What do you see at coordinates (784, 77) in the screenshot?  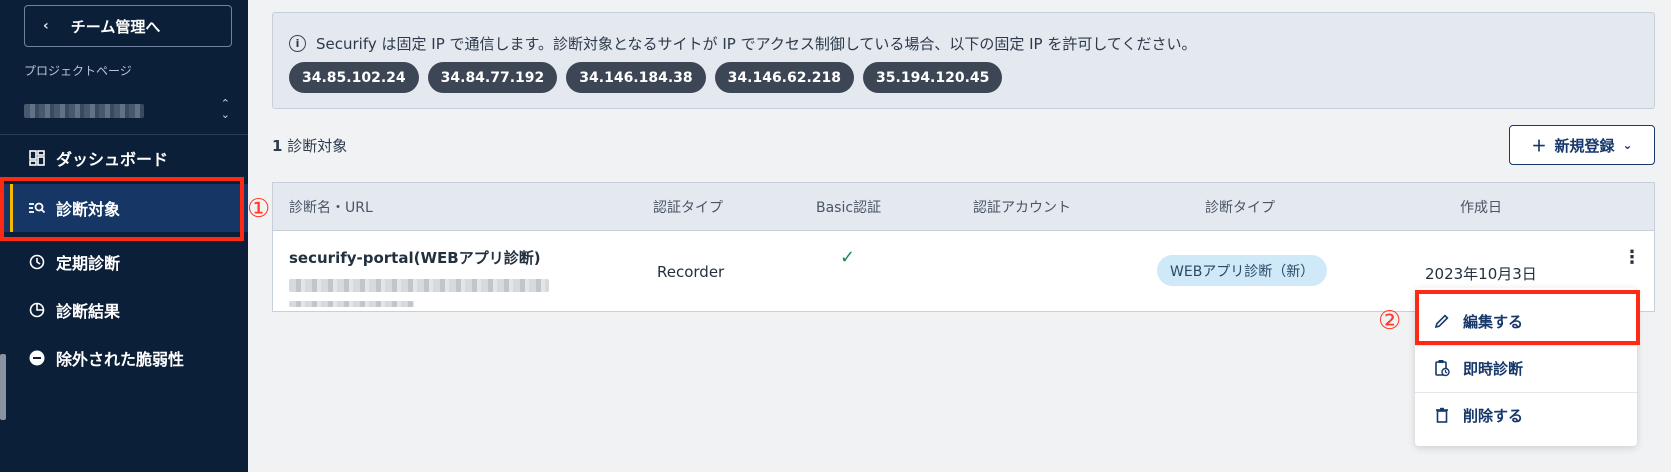 I see `ip-chip: 34.146.62.218` at bounding box center [784, 77].